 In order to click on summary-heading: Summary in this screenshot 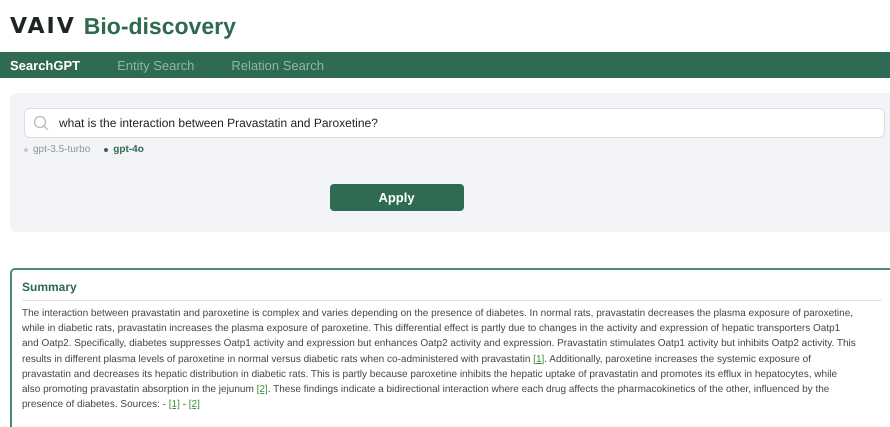, I will do `click(50, 287)`.